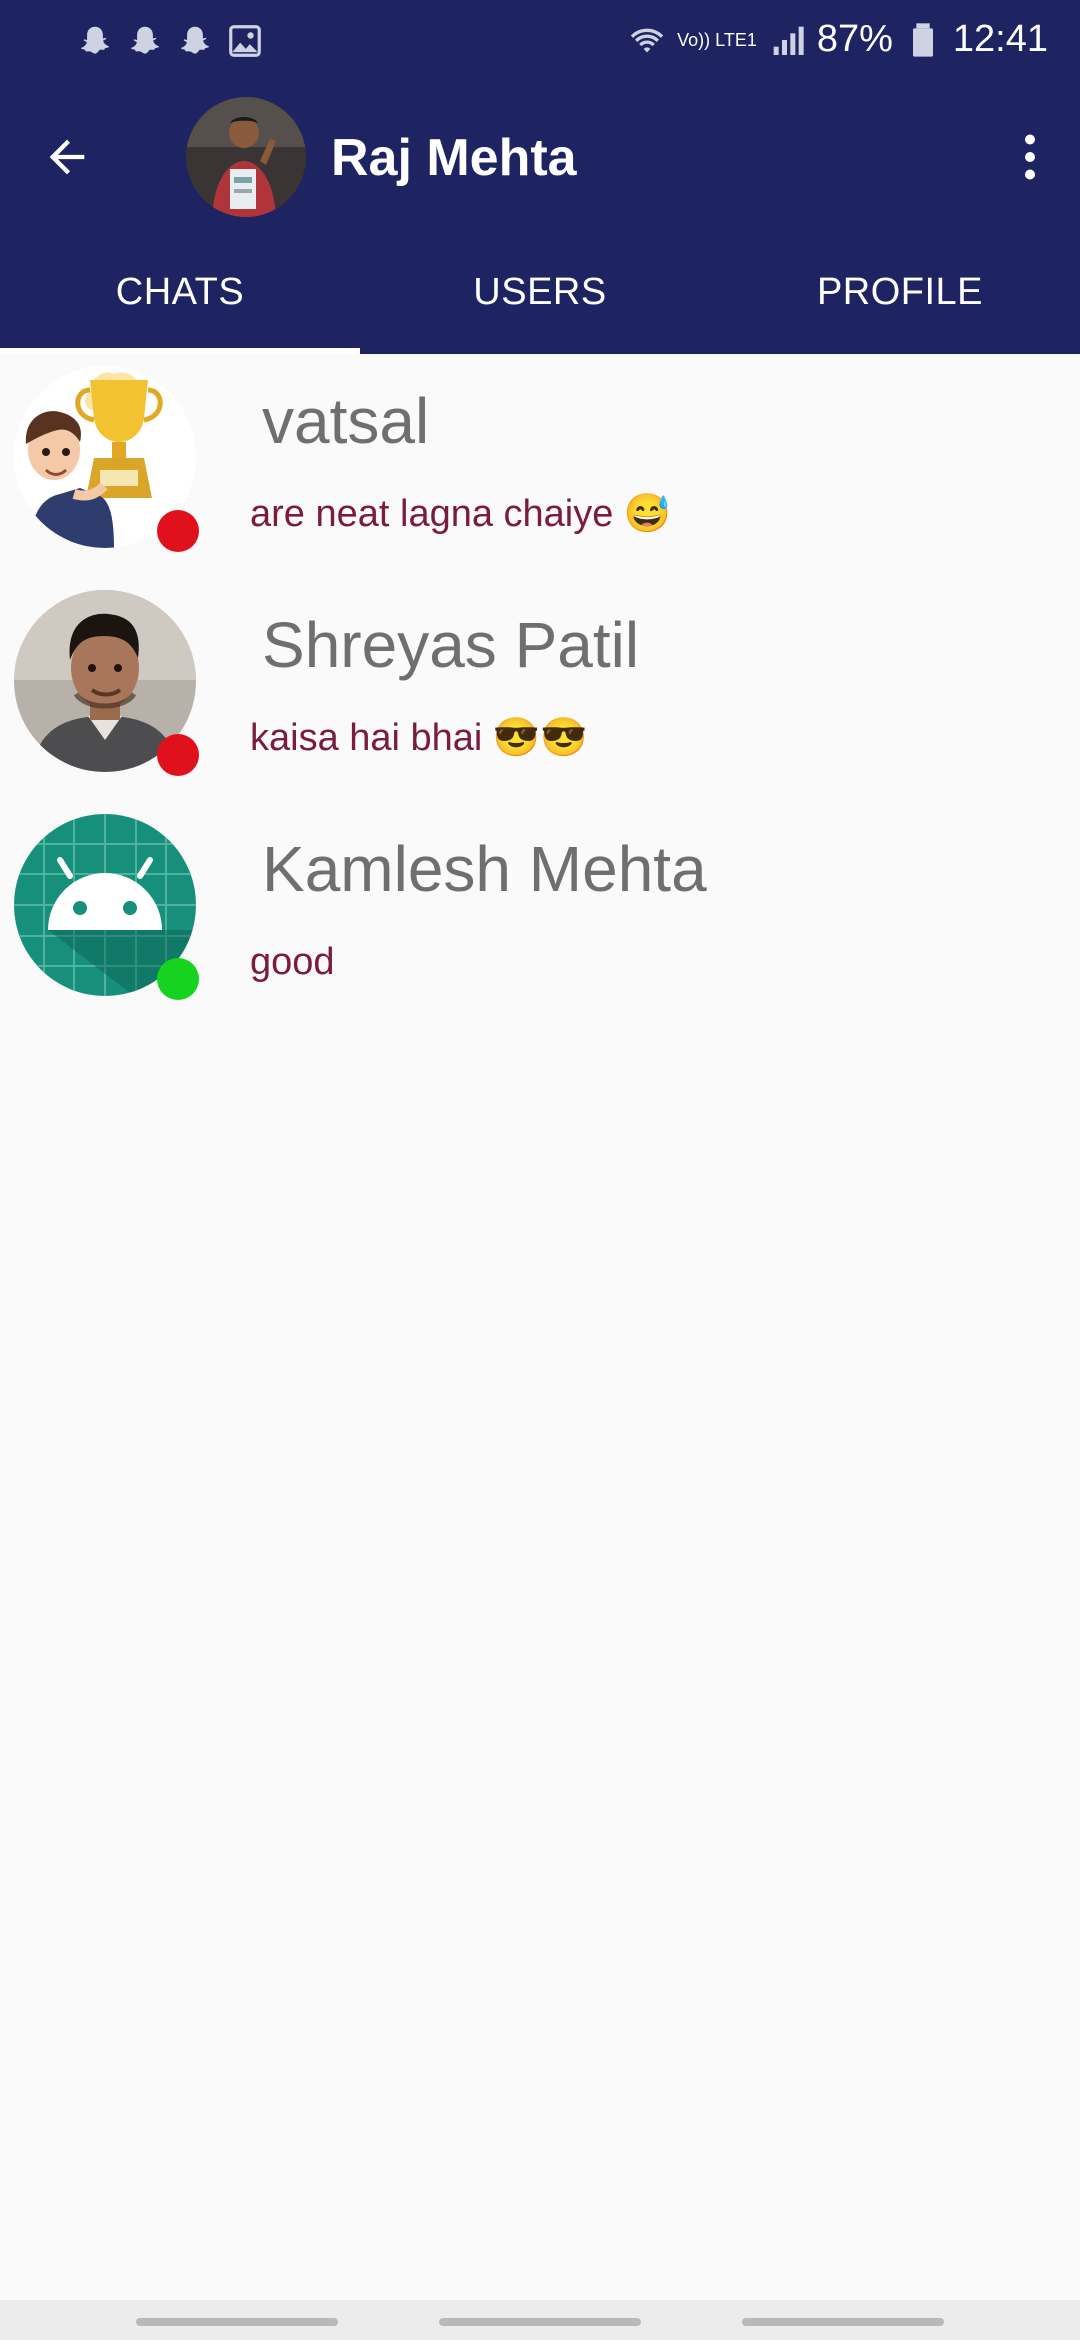  I want to click on back-button, so click(67, 157).